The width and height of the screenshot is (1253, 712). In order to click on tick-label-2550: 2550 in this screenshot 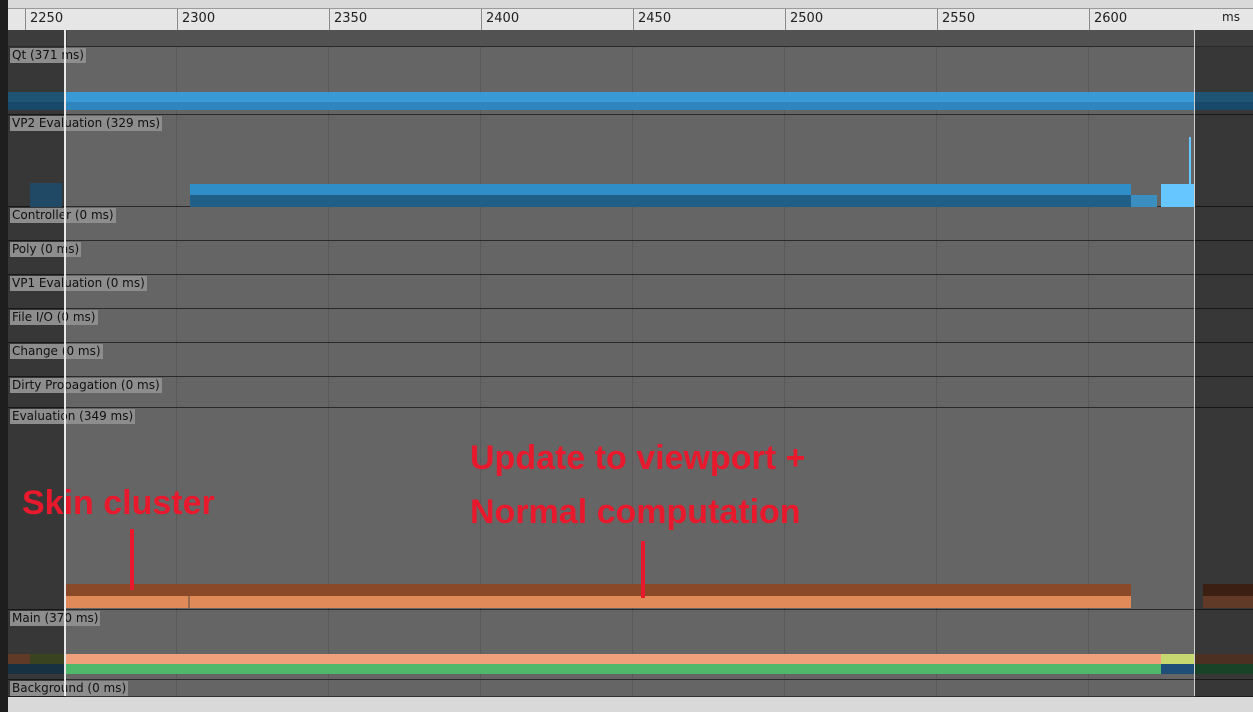, I will do `click(959, 18)`.